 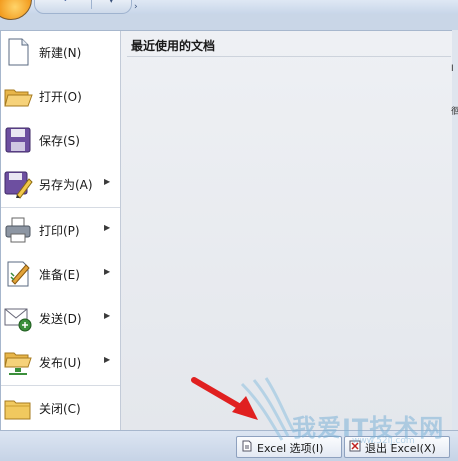 I want to click on menu-item-close: 关闭(C), so click(x=60, y=408).